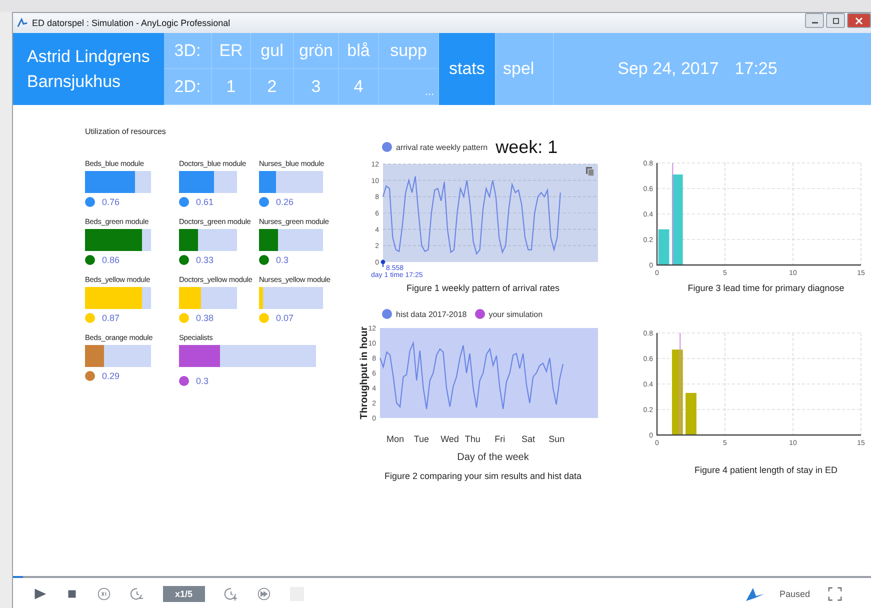 The height and width of the screenshot is (608, 871). What do you see at coordinates (137, 593) in the screenshot?
I see `slow-down-icon` at bounding box center [137, 593].